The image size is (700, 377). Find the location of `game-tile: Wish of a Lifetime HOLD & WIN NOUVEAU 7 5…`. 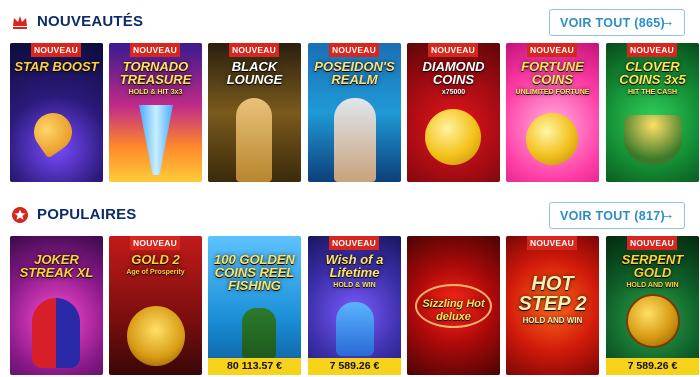

game-tile: Wish of a Lifetime HOLD & WIN NOUVEAU 7 5… is located at coordinates (354, 305).